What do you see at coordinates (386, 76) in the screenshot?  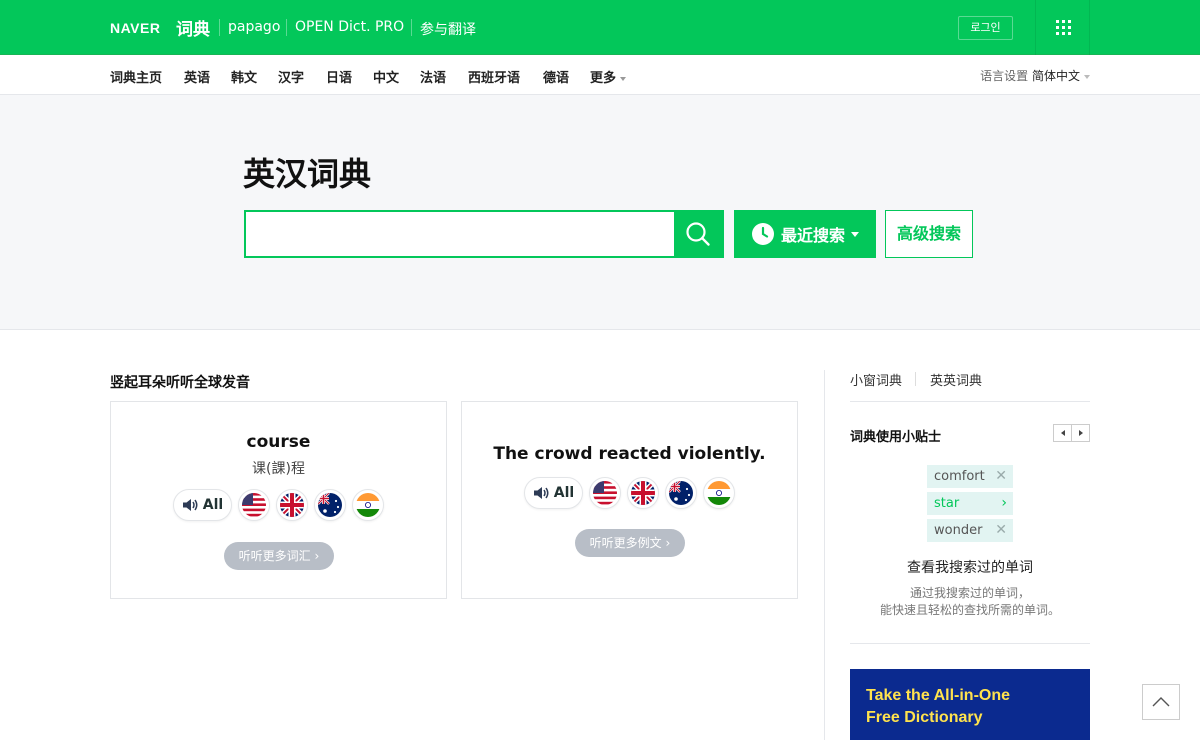 I see `nav-item-chinese: 中文` at bounding box center [386, 76].